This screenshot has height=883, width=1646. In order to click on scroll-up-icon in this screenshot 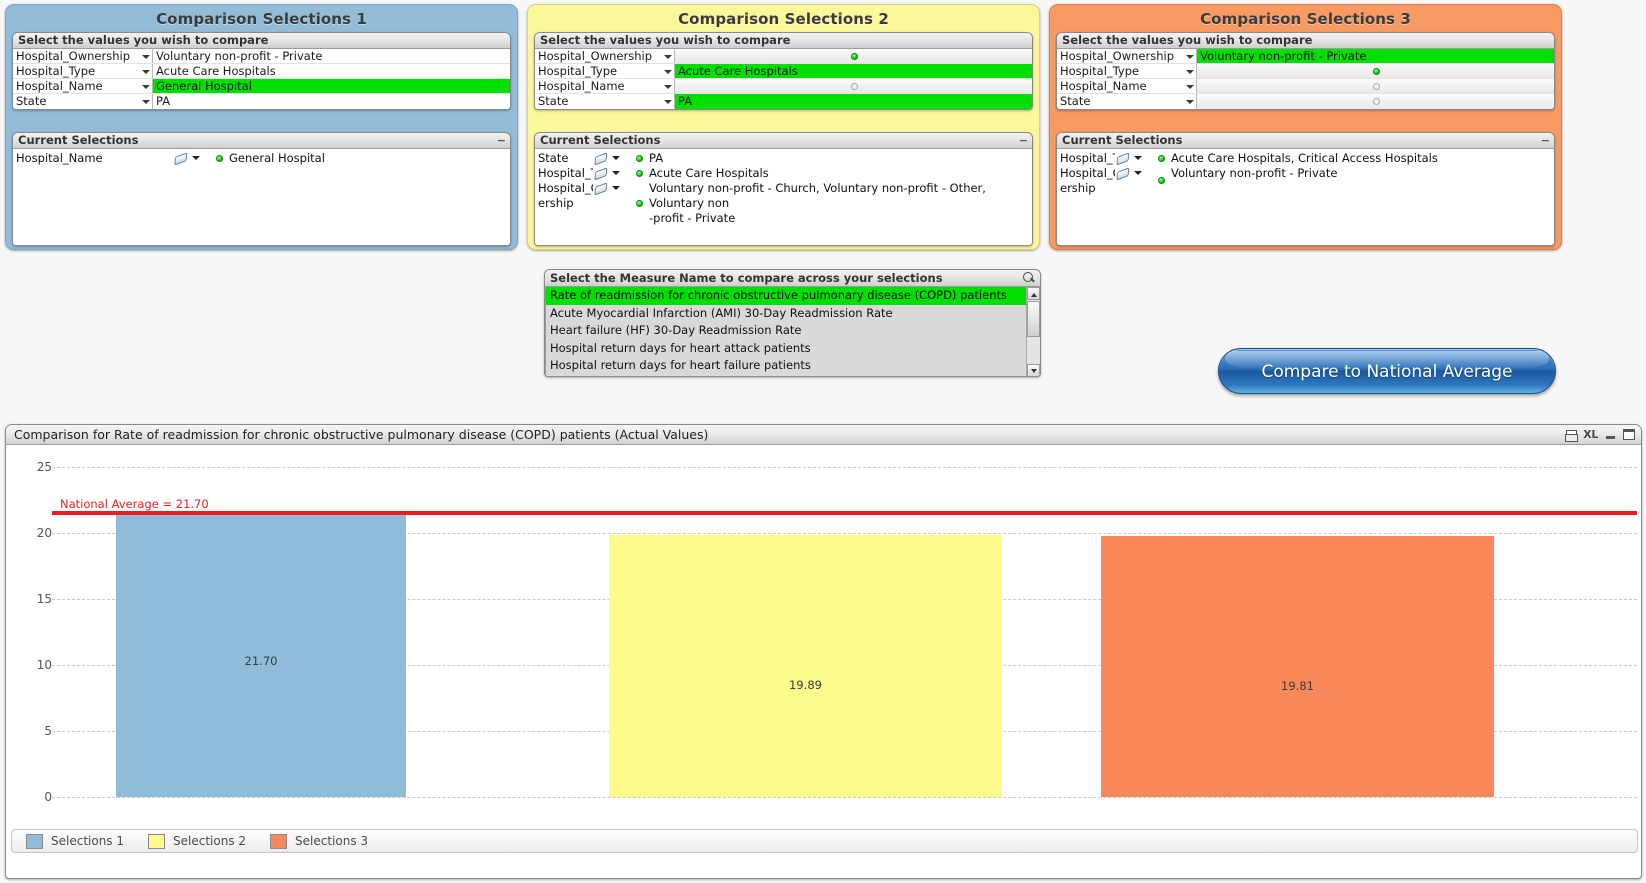, I will do `click(1033, 293)`.